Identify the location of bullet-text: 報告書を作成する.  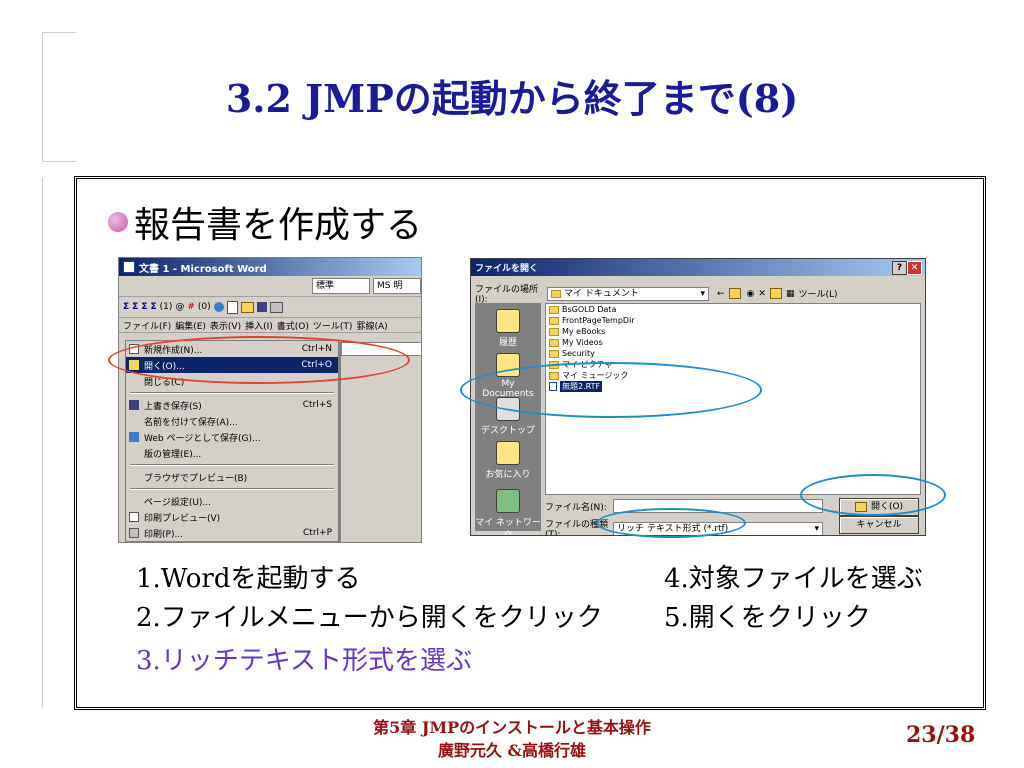
(278, 225).